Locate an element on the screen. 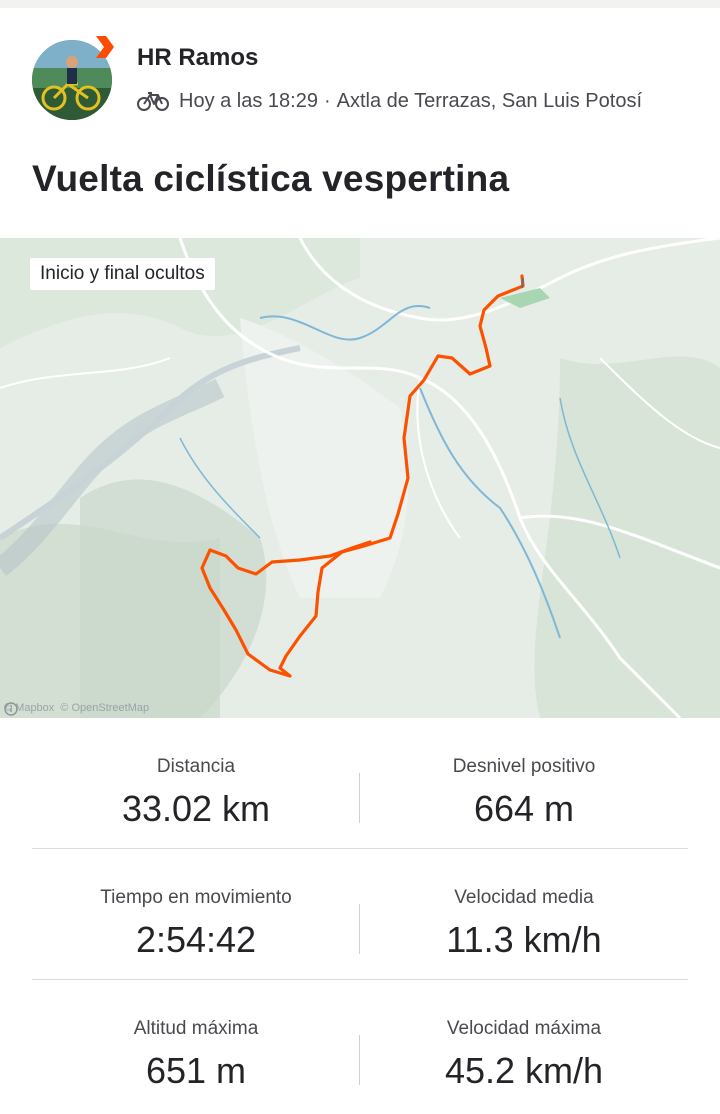  stat-value: 2:54:42 is located at coordinates (196, 939).